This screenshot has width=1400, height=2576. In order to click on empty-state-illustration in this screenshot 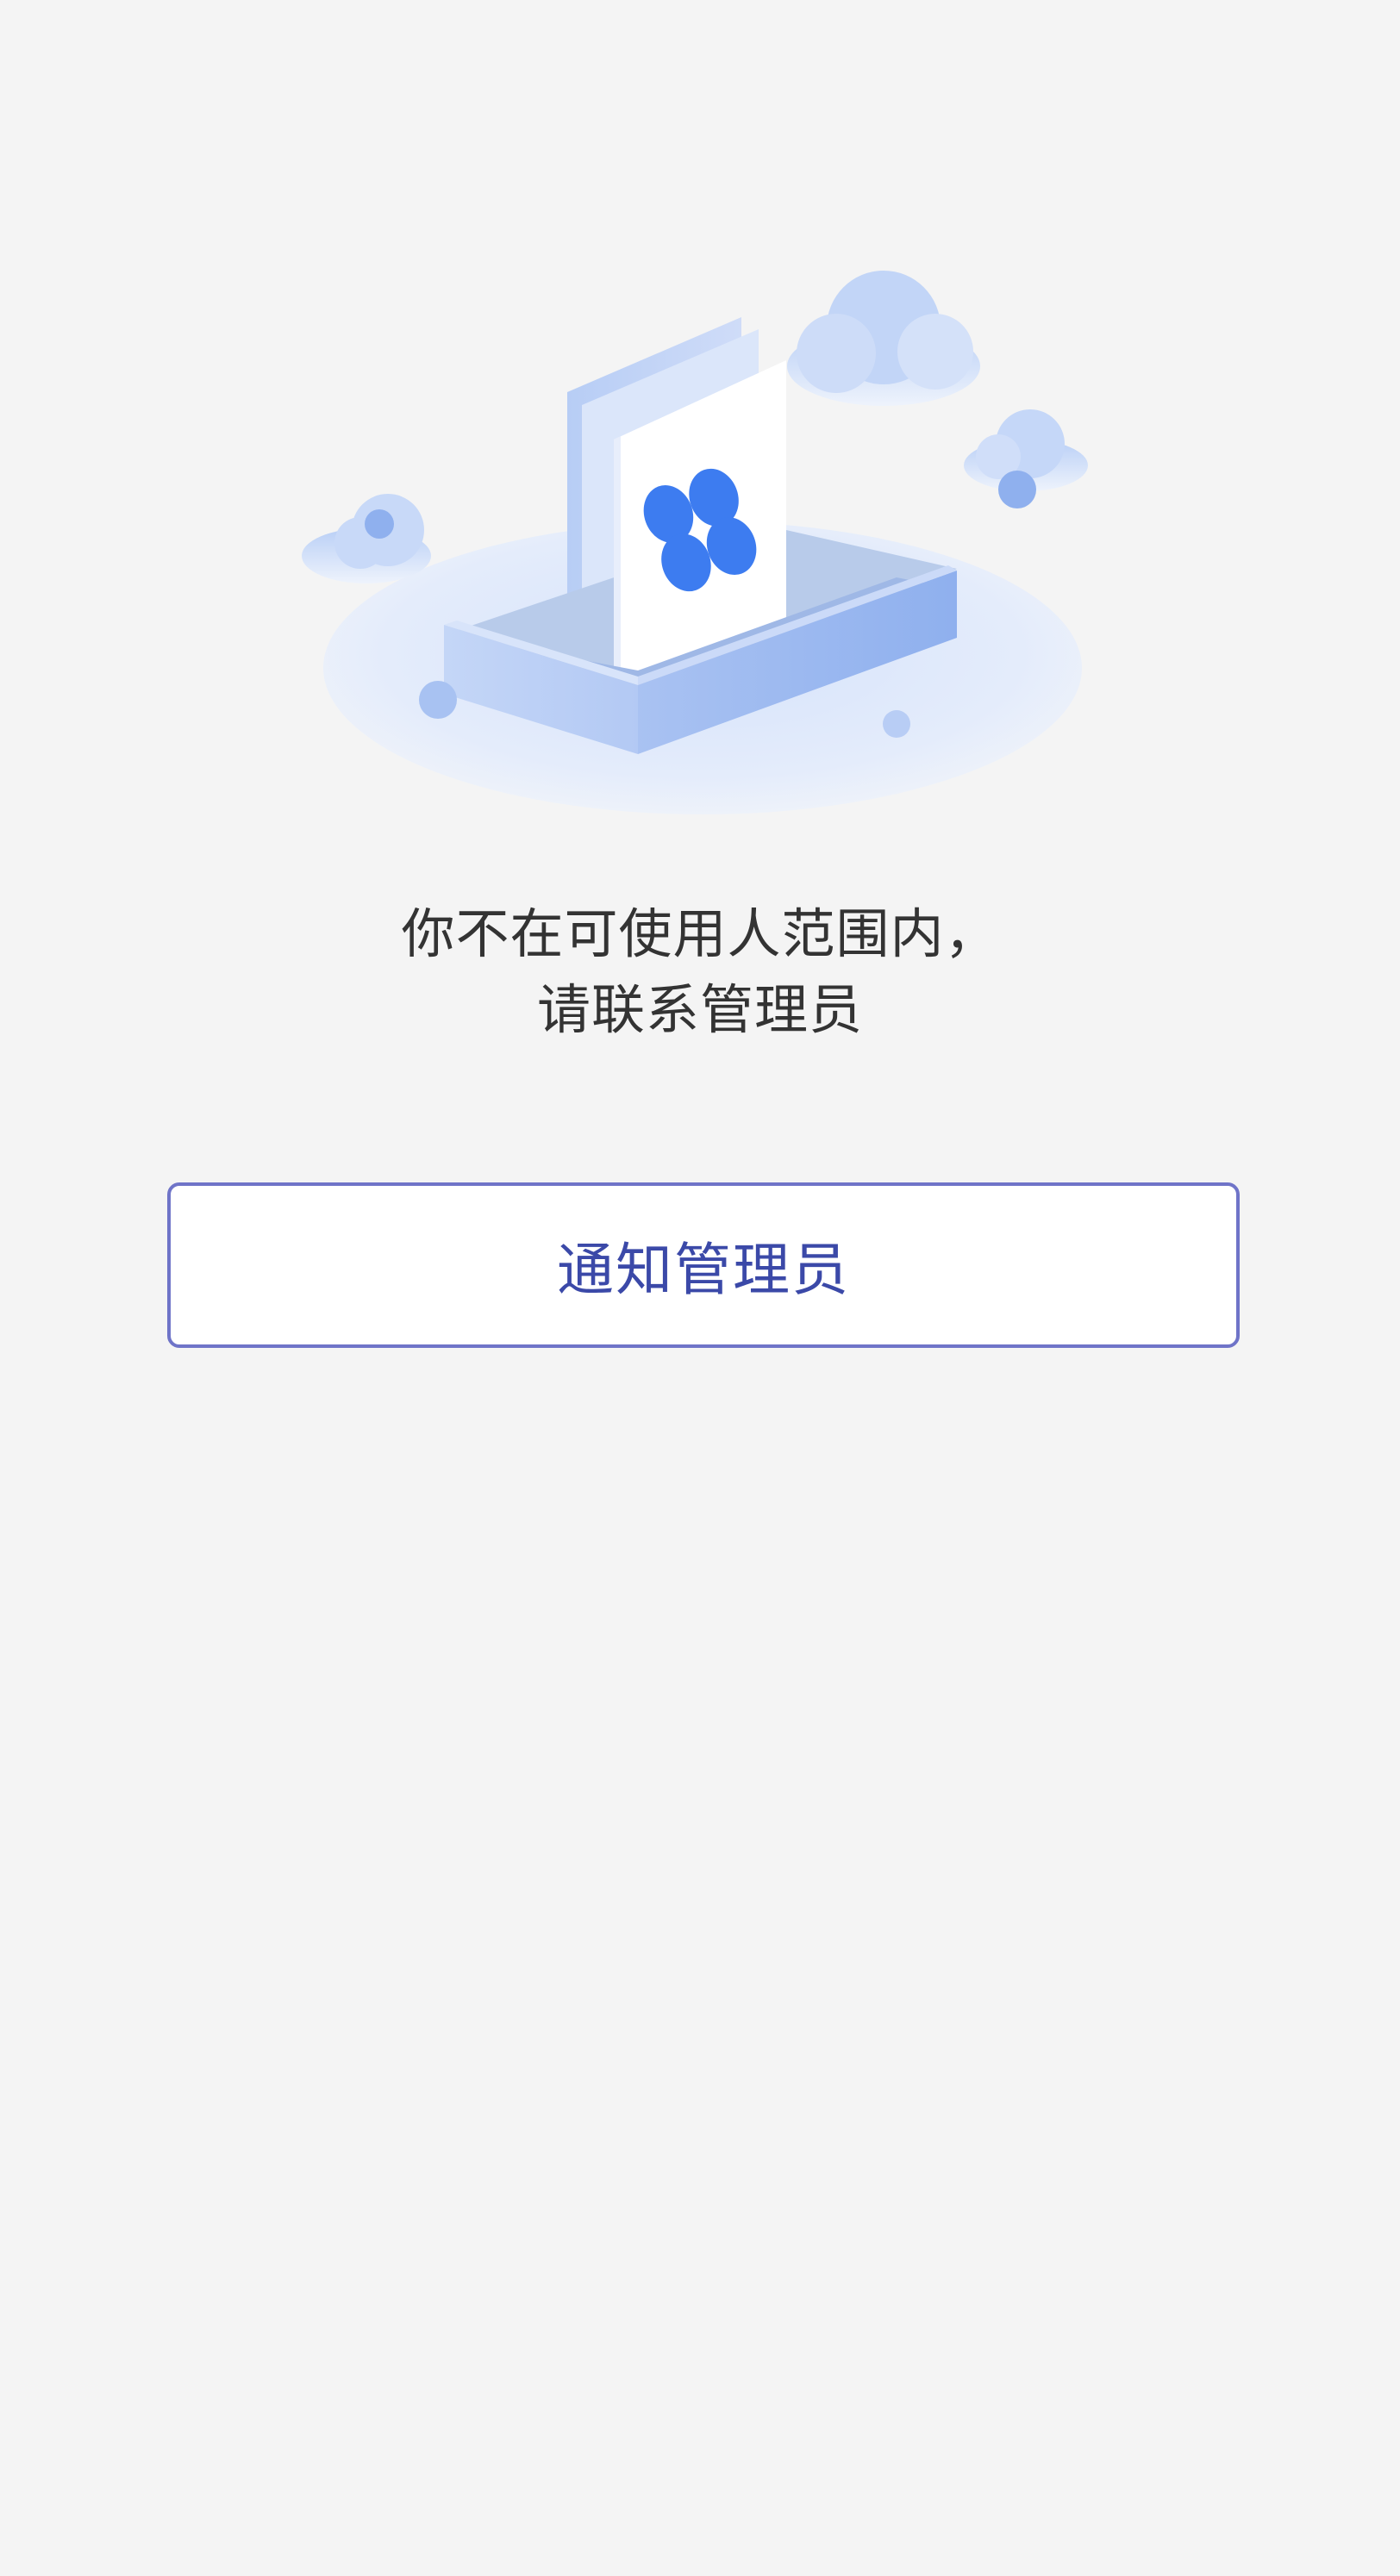, I will do `click(707, 552)`.